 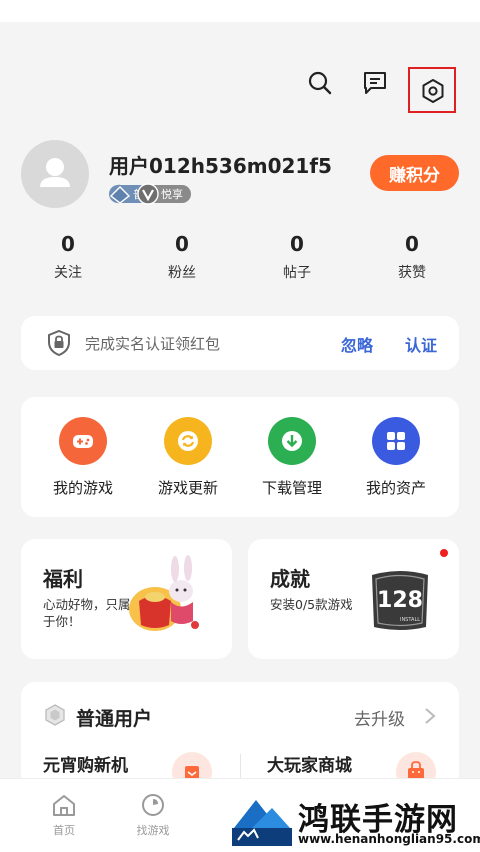 I want to click on stat-label: 粉丝, so click(x=182, y=273).